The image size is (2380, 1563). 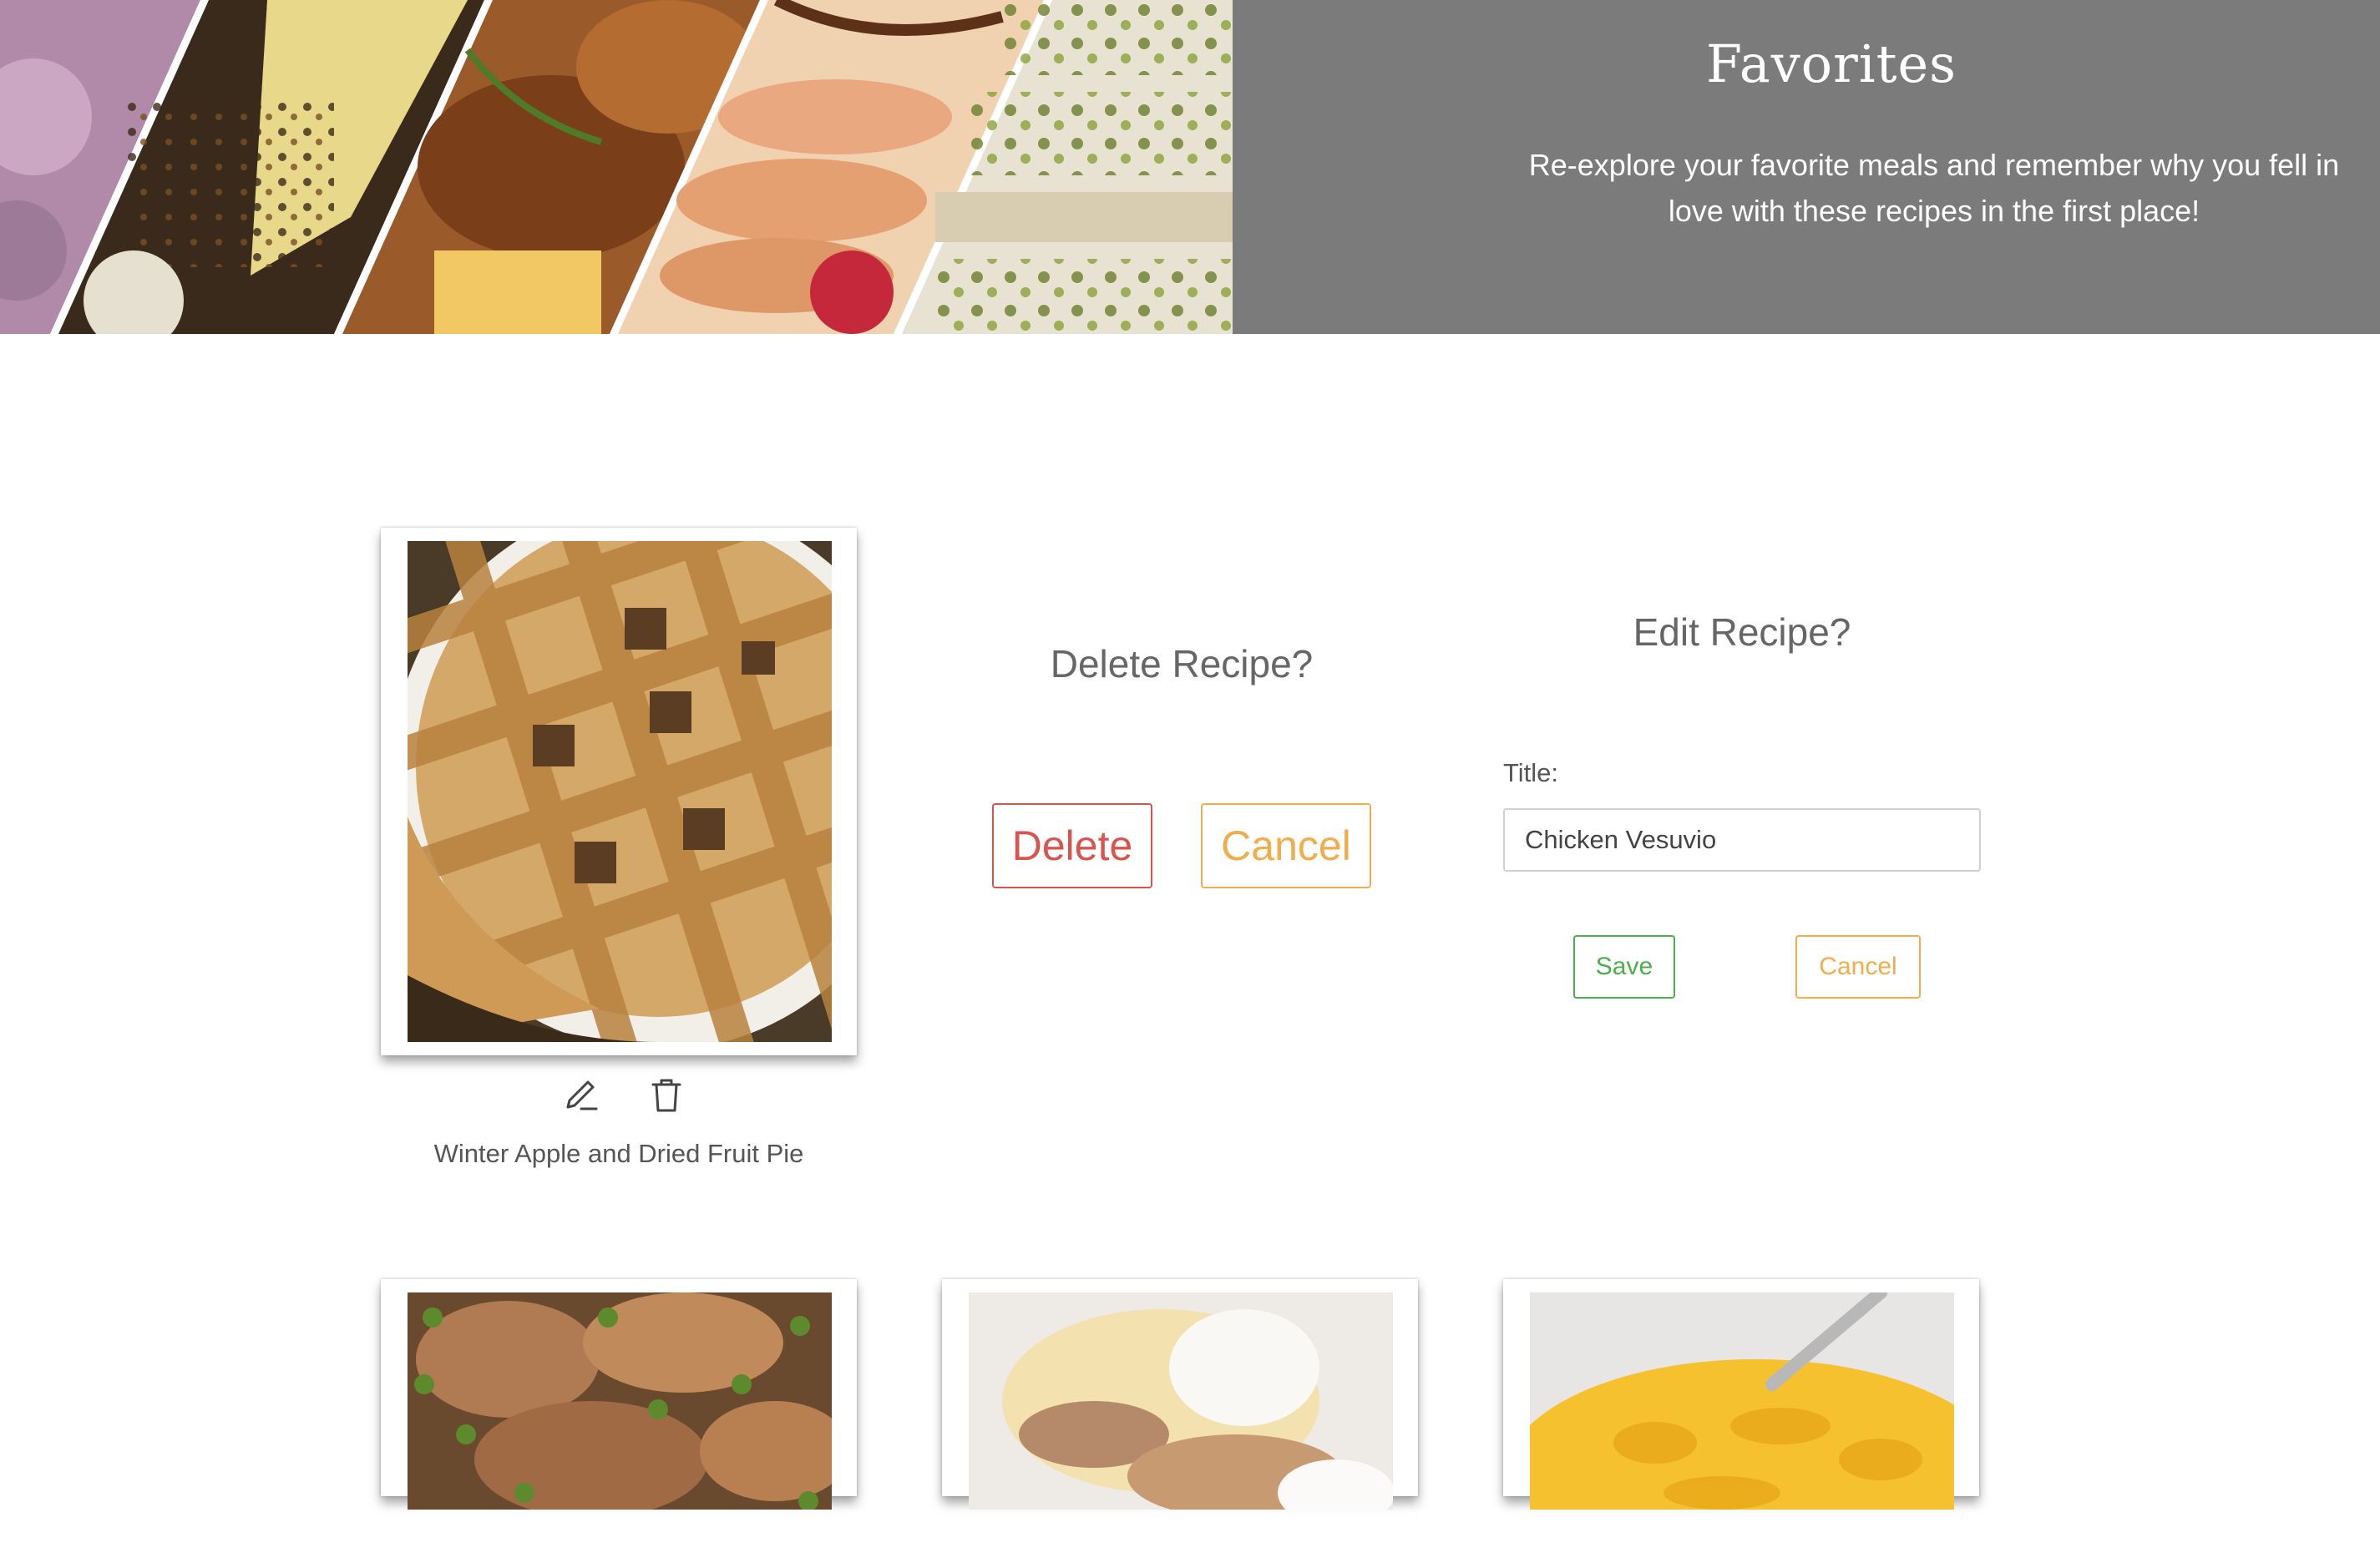 I want to click on trash-icon, so click(x=666, y=1095).